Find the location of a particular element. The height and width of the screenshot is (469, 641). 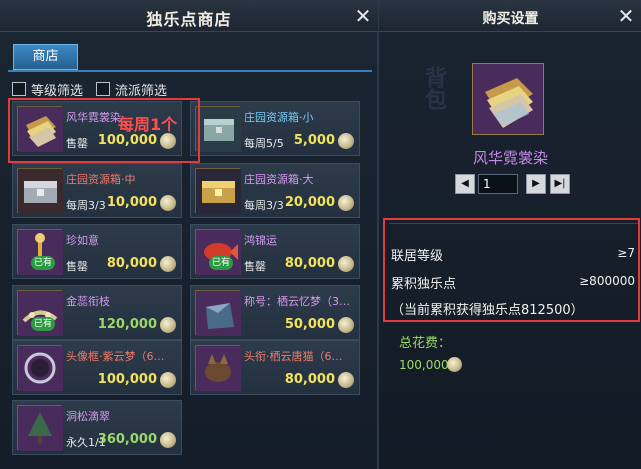

shop-item-card: 已有 珍如意售罄 80,000 is located at coordinates (97, 251).